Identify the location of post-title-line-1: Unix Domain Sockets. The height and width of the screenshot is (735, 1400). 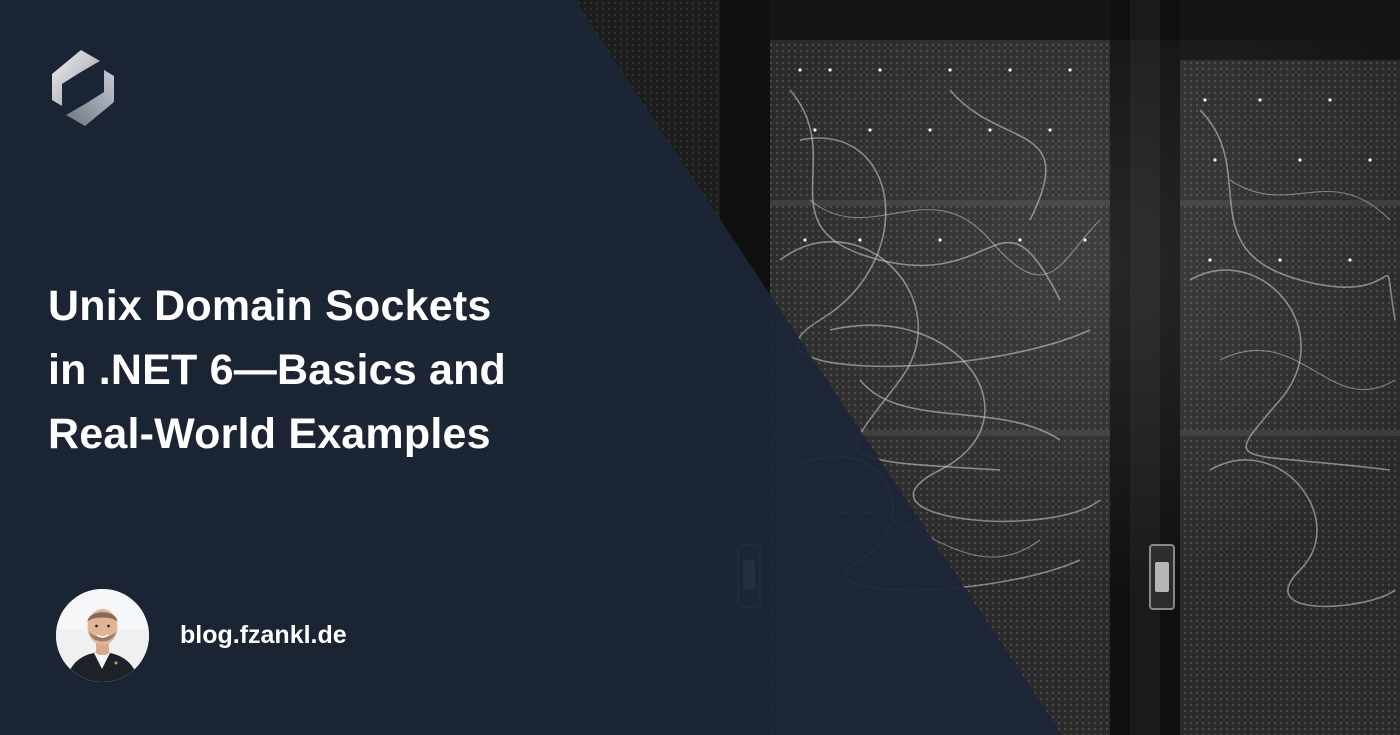
(270, 306).